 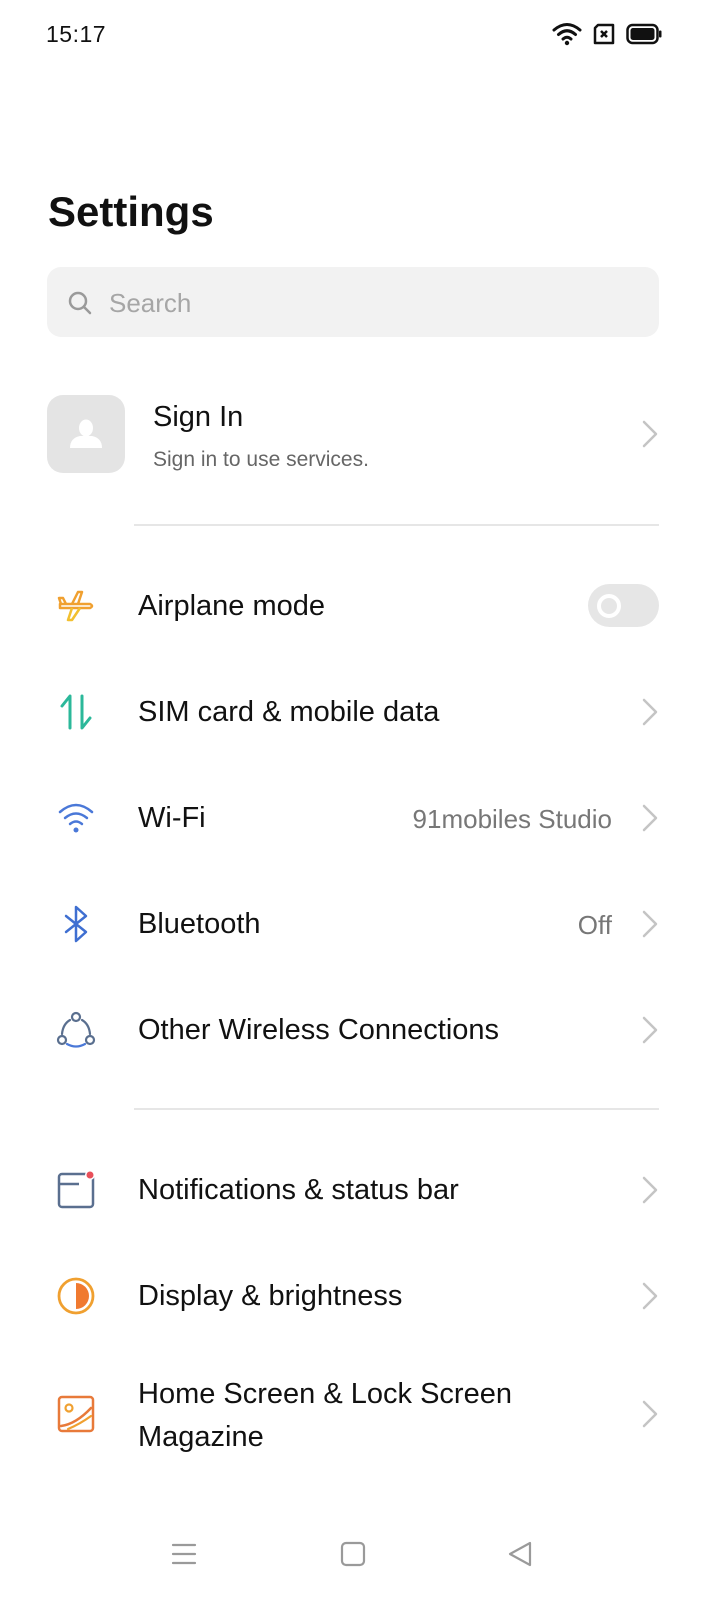 I want to click on status-icons, so click(x=607, y=34).